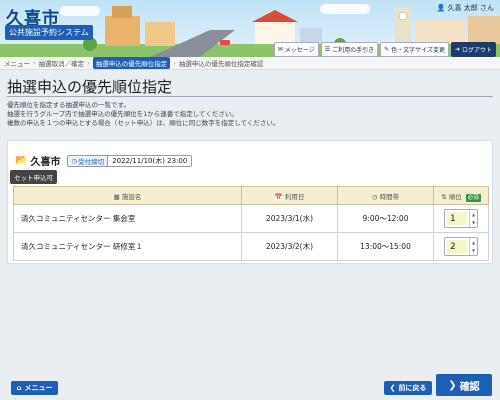 The image size is (500, 400). Describe the element at coordinates (131, 196) in the screenshot. I see `column-facility-label: 施設名` at that location.